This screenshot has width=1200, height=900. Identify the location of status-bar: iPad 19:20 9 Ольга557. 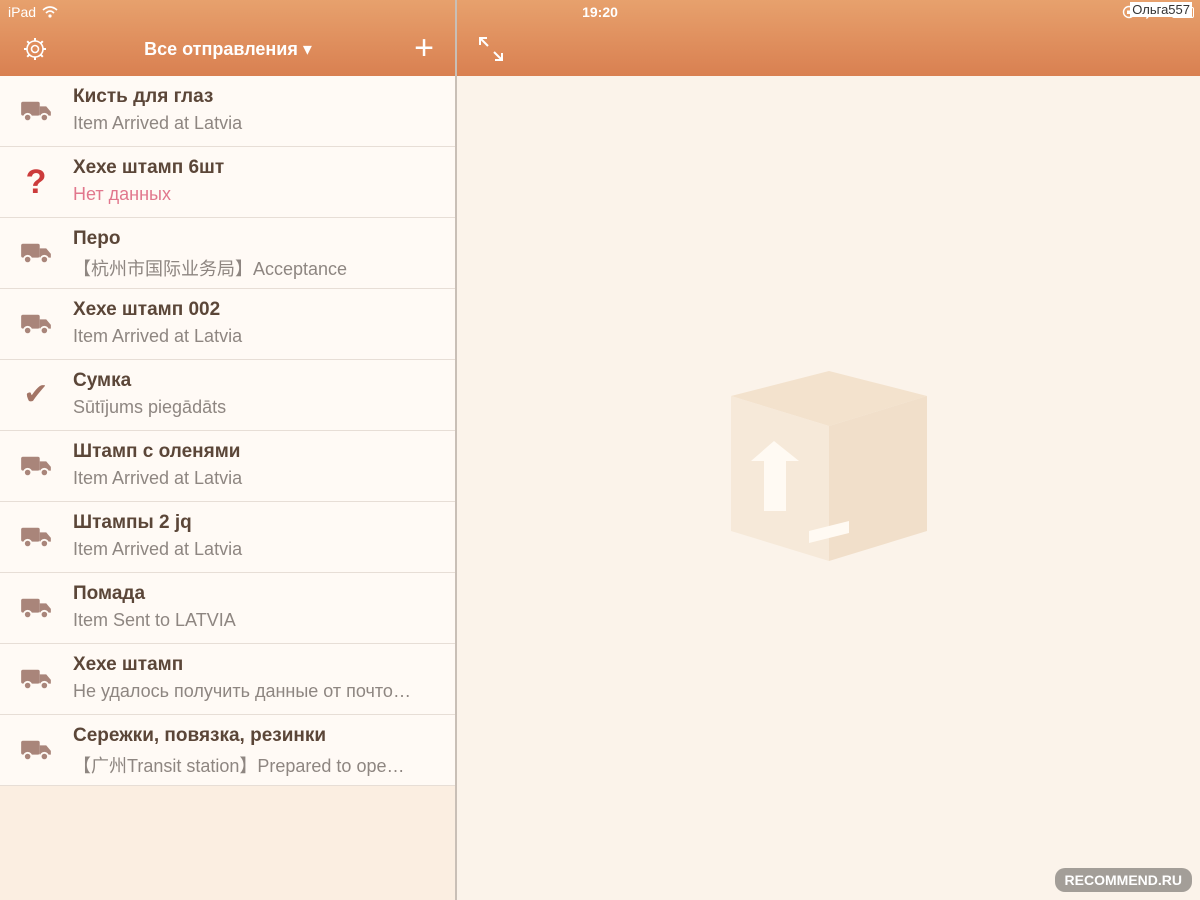
(600, 13).